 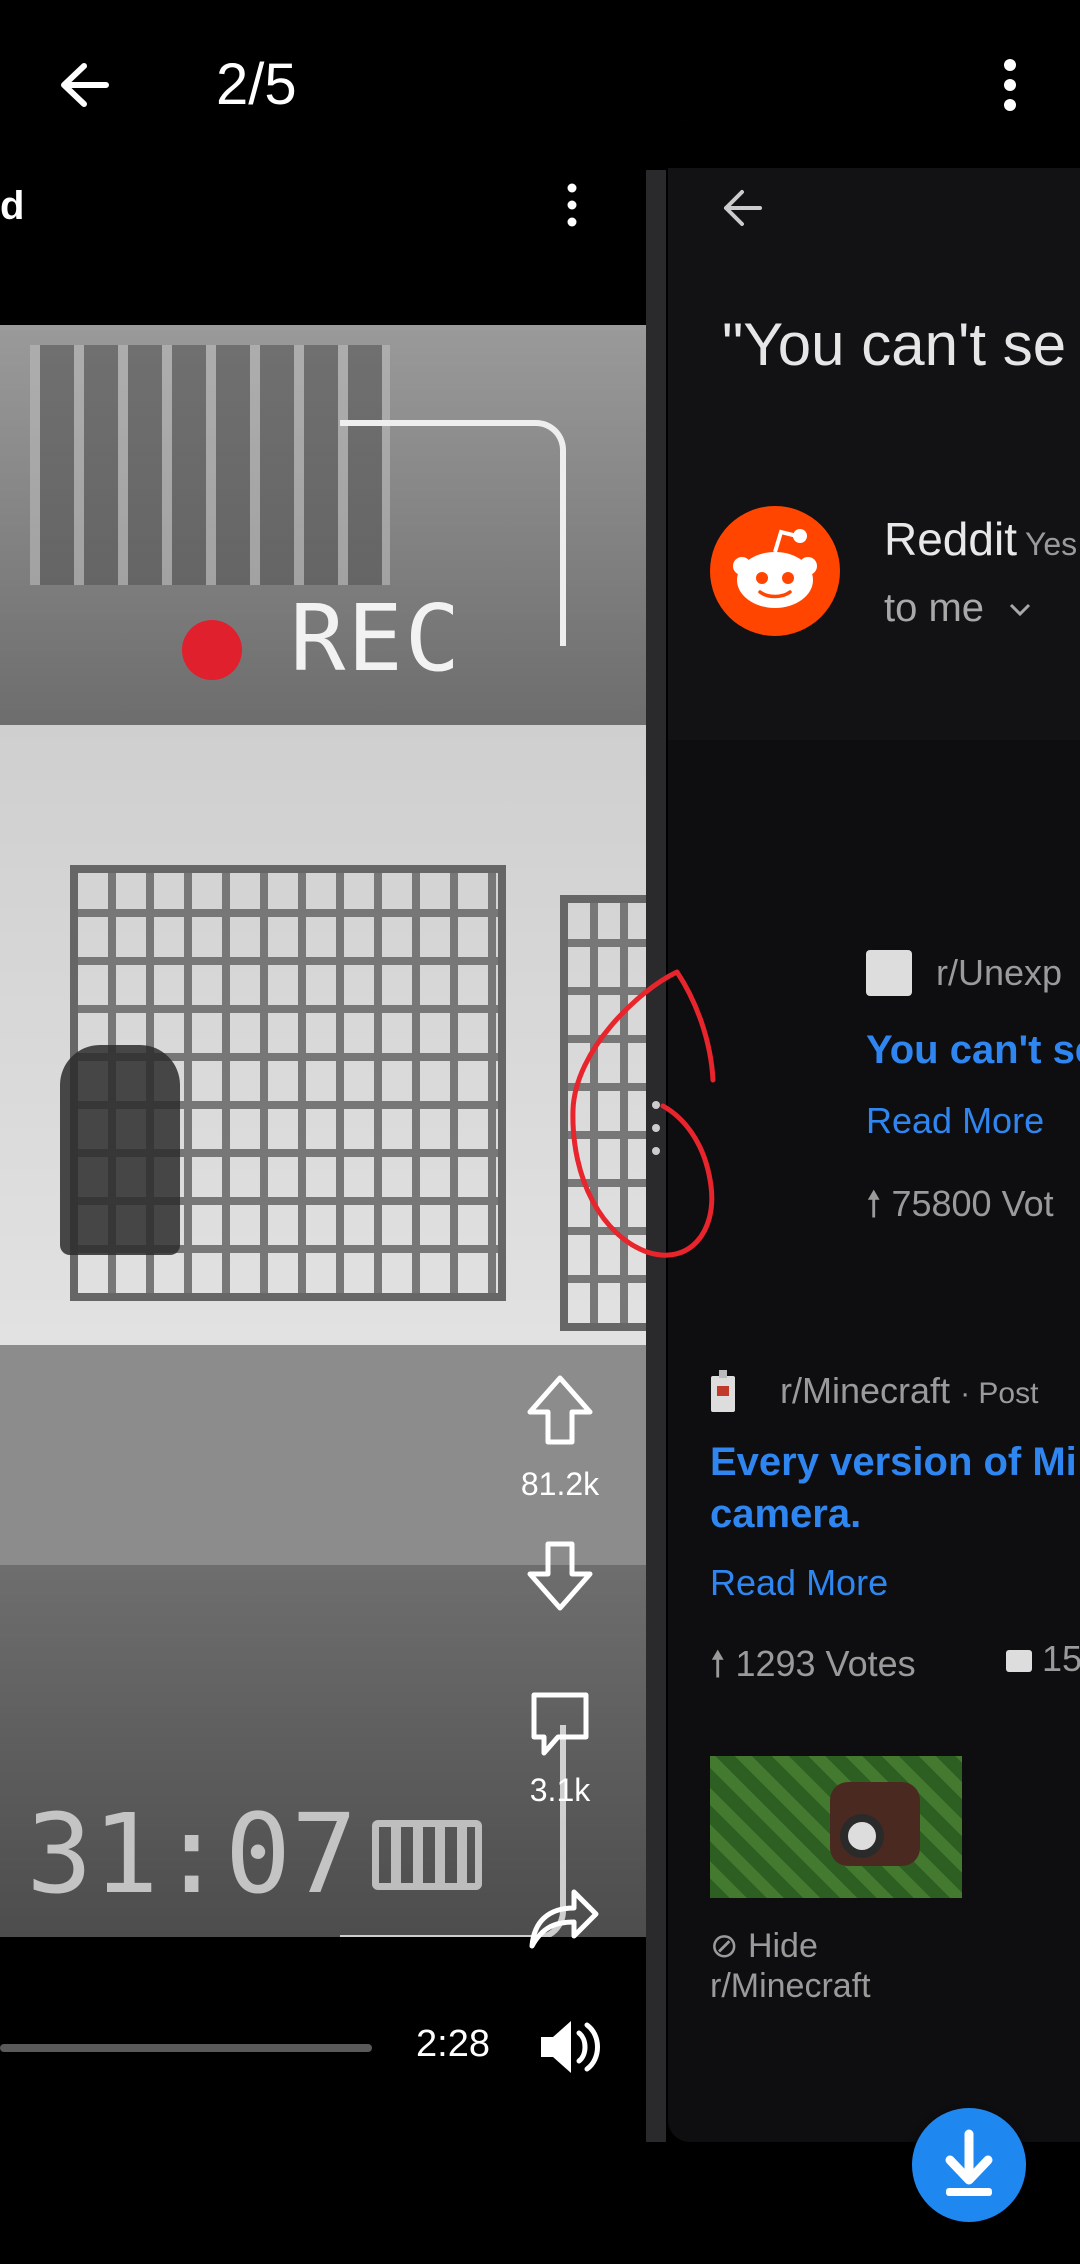 What do you see at coordinates (724, 1946) in the screenshot?
I see `block-icon: ⊘` at bounding box center [724, 1946].